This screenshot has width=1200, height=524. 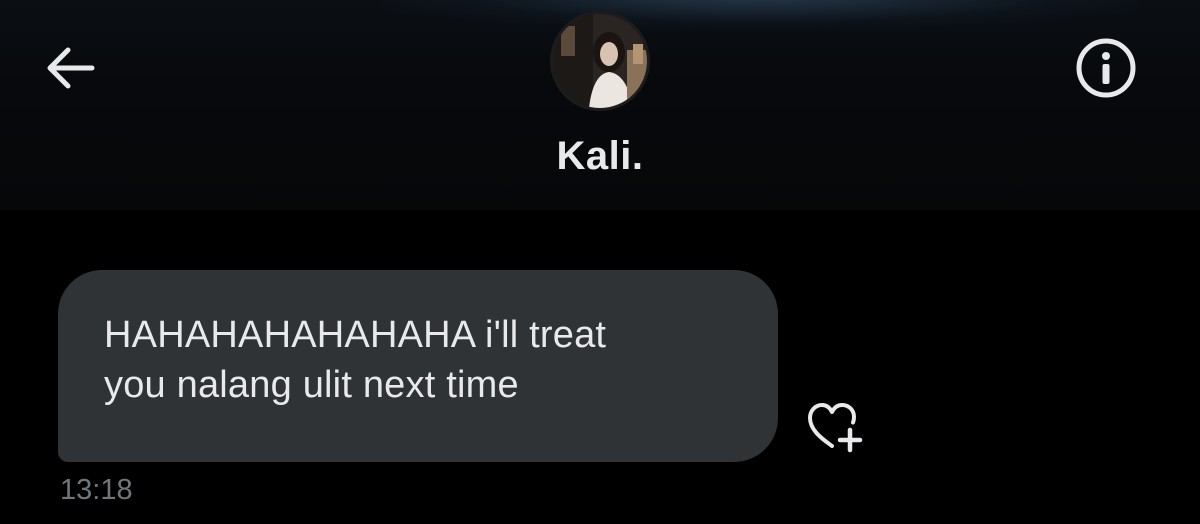 I want to click on header-glow, so click(x=760, y=15).